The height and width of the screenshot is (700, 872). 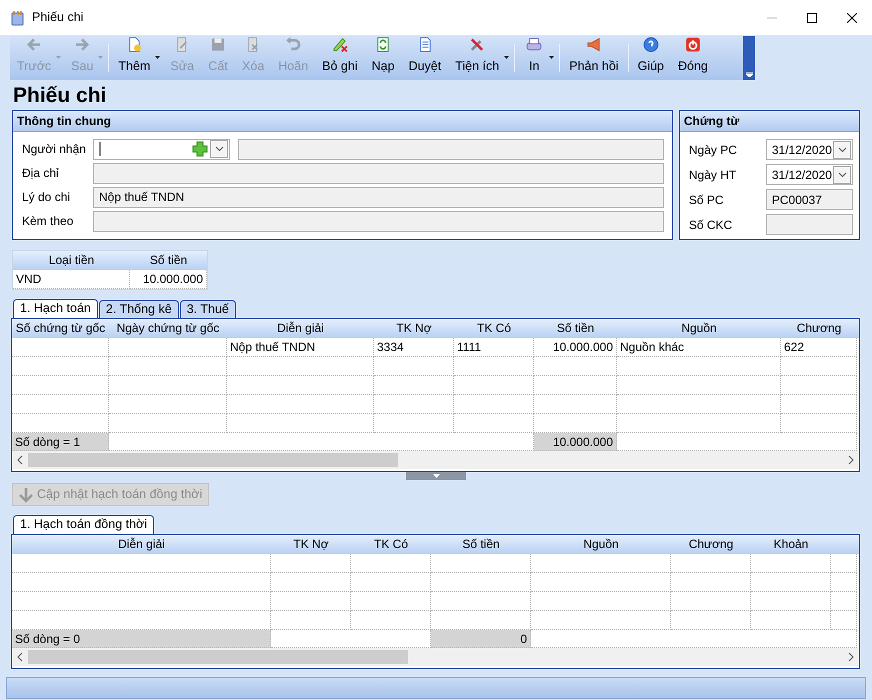 I want to click on close-icon, so click(x=852, y=17).